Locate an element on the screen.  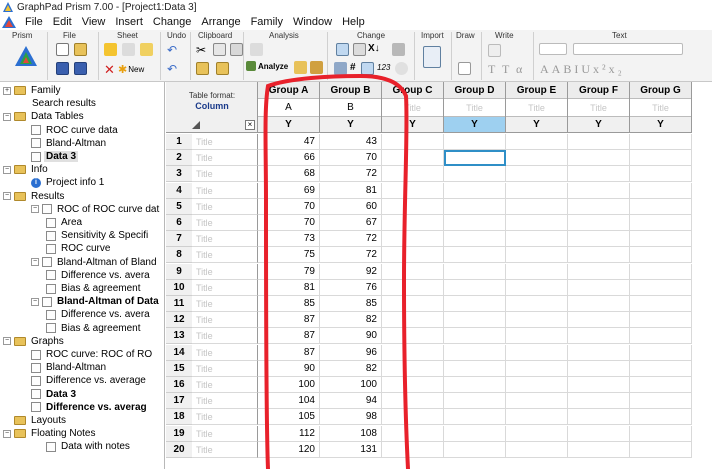
column-name: Group F is located at coordinates (598, 90).